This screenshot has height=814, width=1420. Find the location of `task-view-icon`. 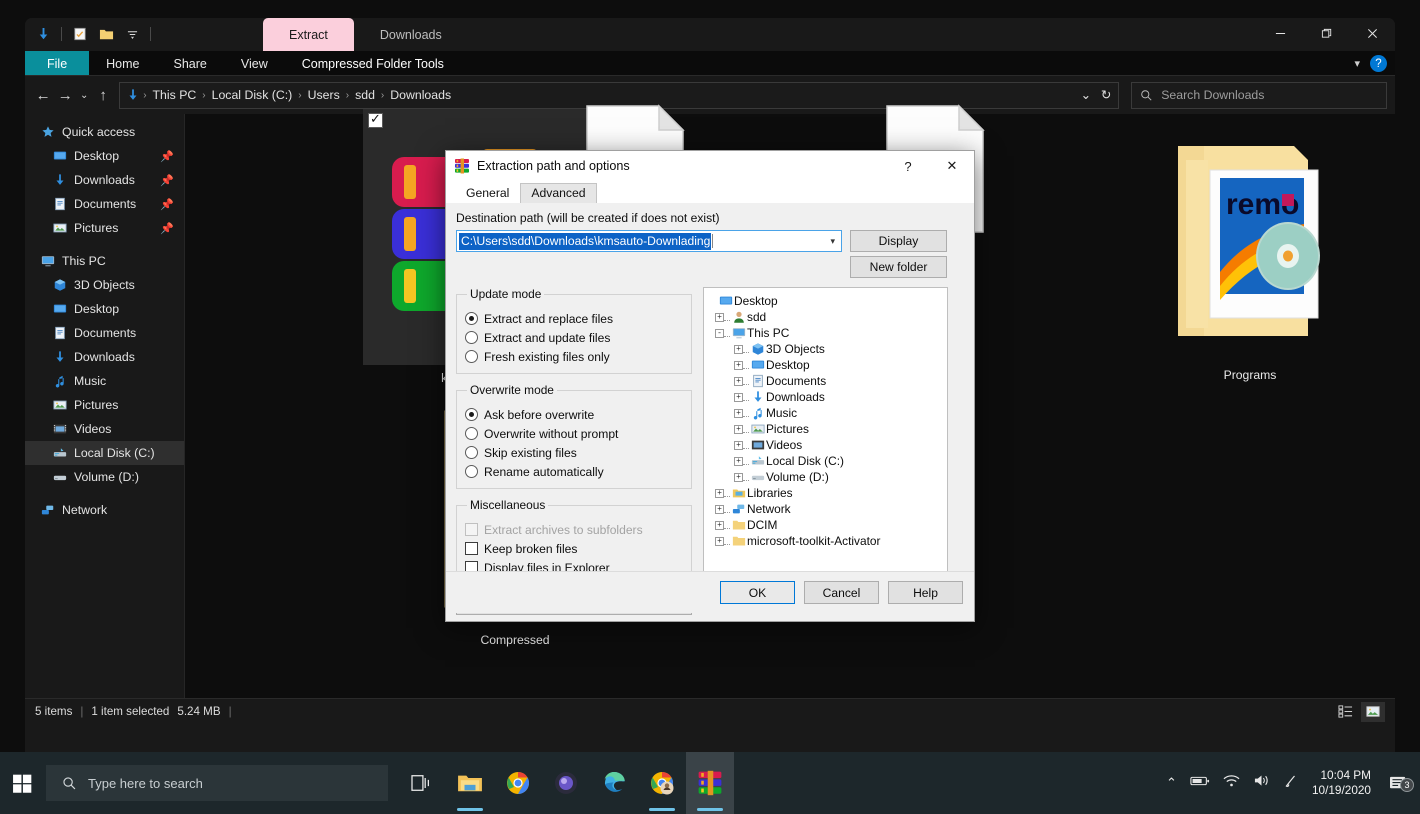

task-view-icon is located at coordinates (422, 783).